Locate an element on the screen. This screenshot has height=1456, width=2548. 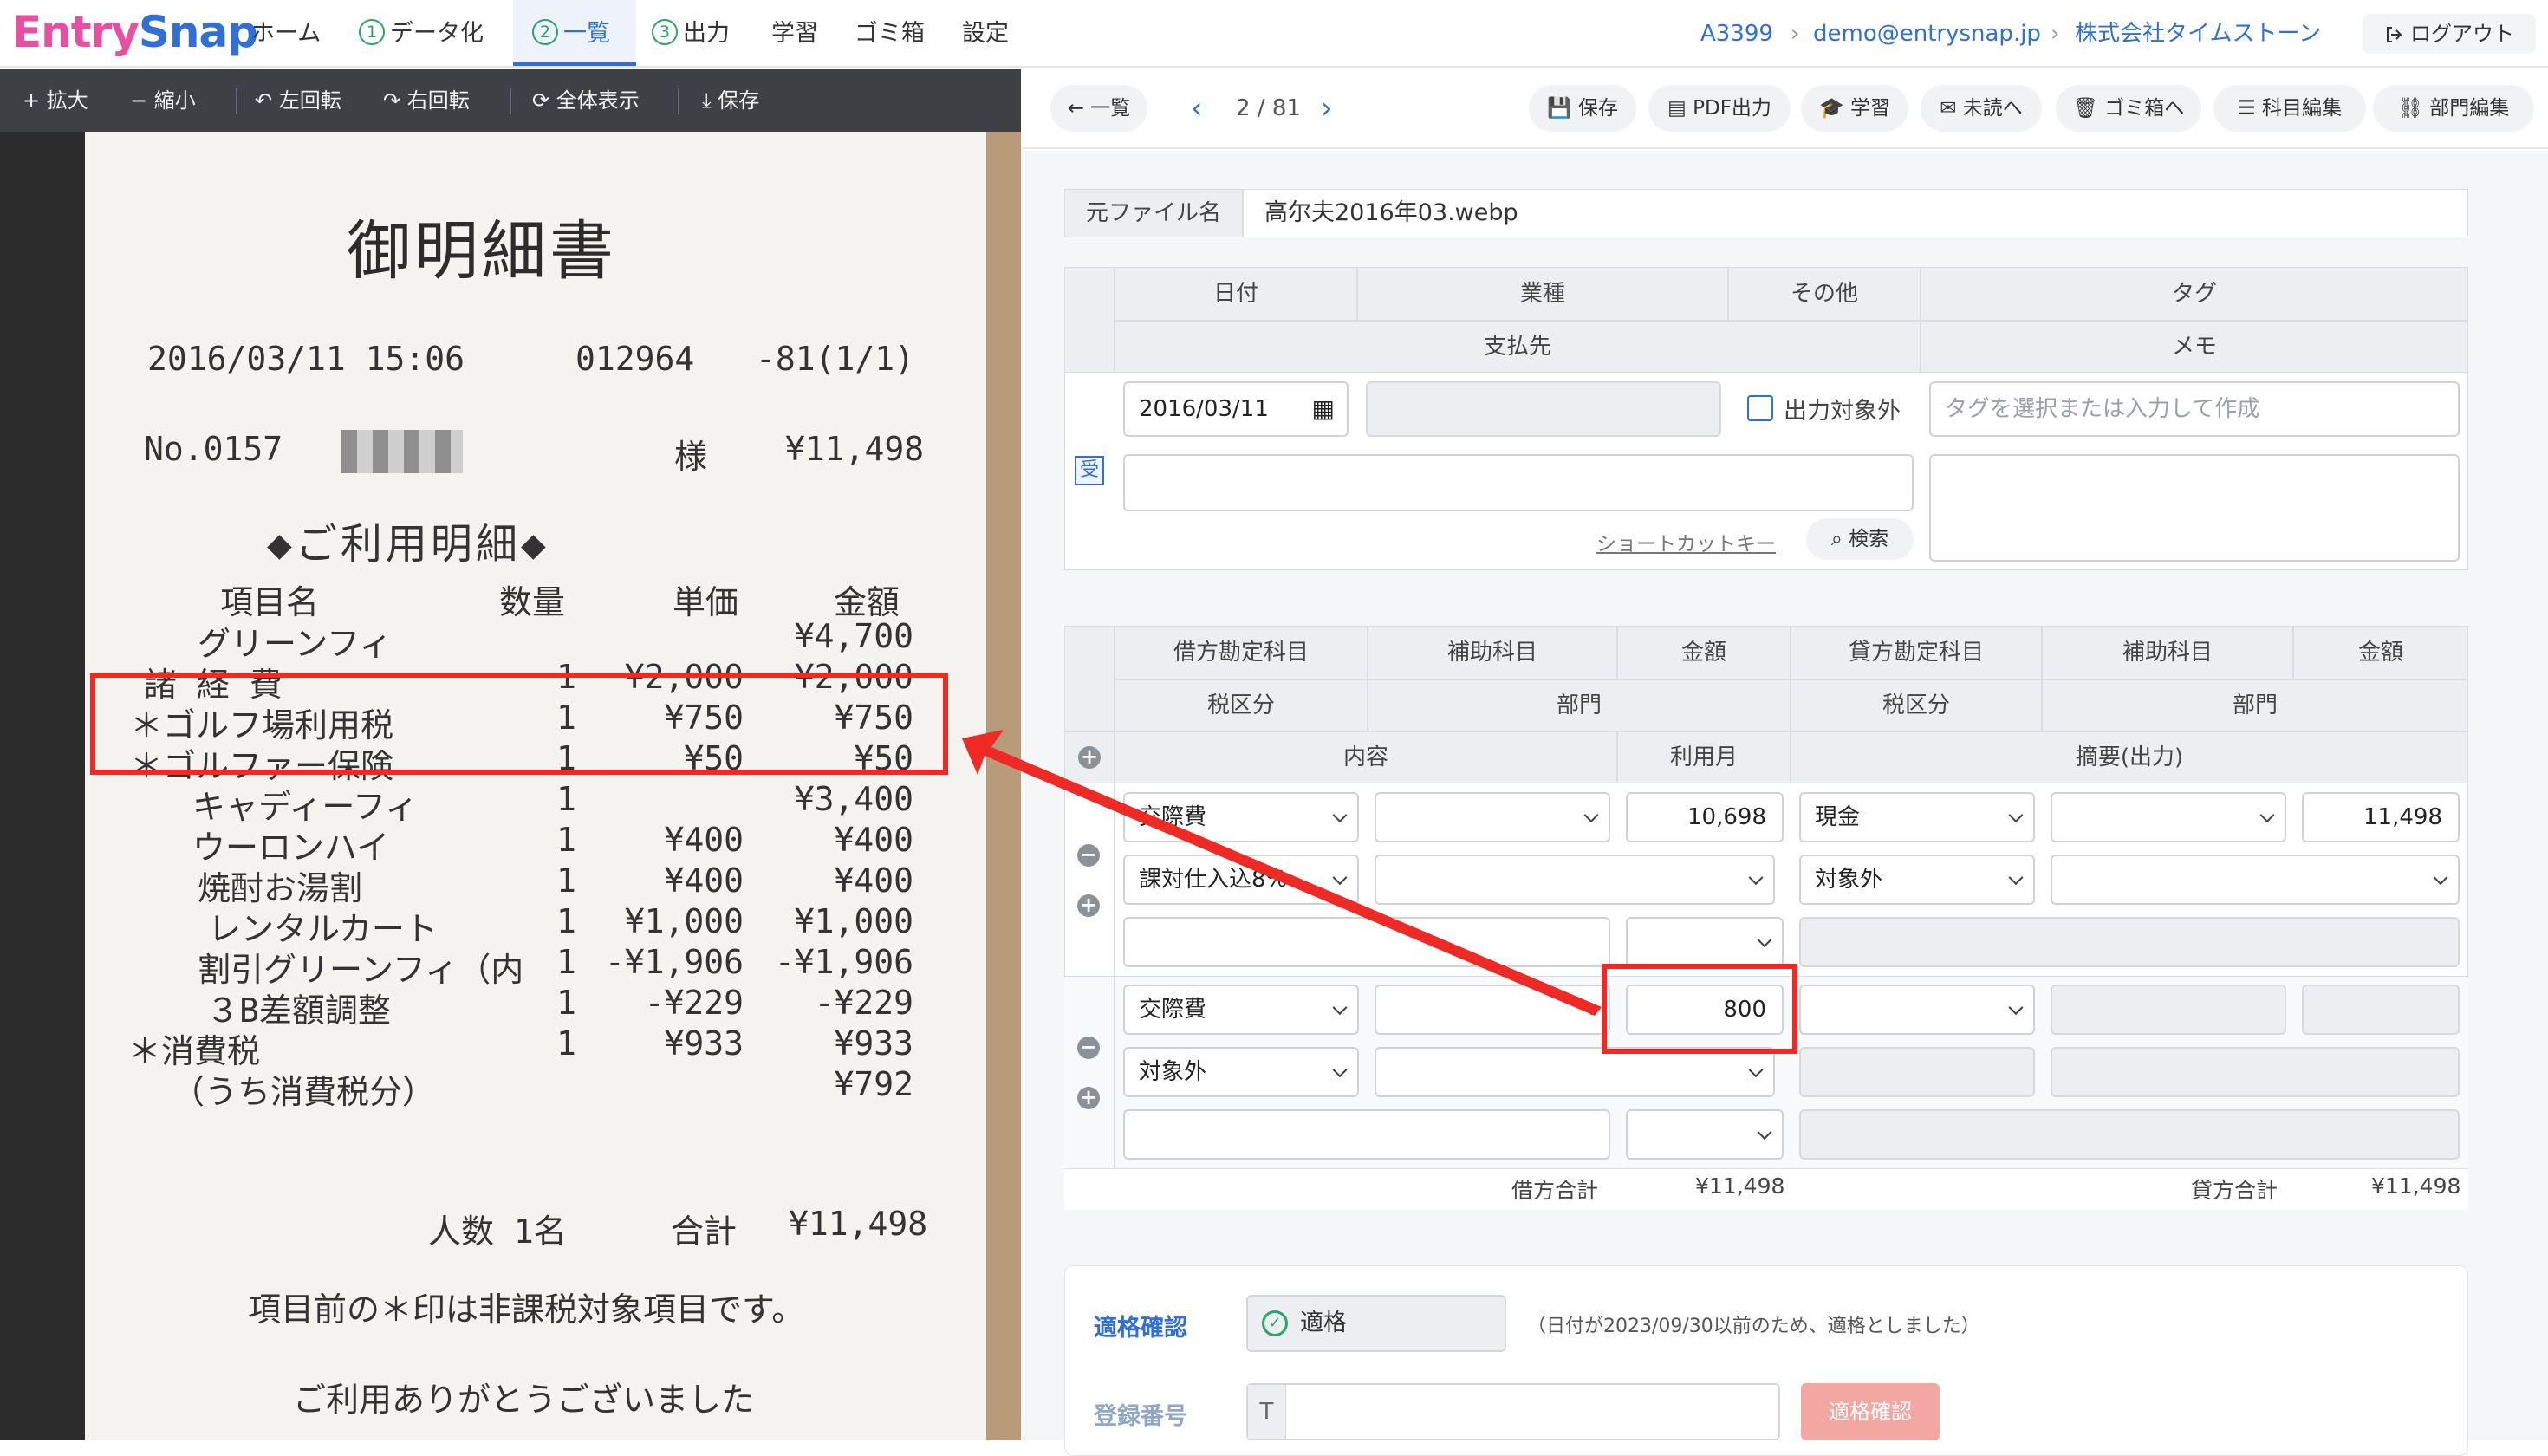
date-input: 2016/03/11 ▦ is located at coordinates (1236, 409).